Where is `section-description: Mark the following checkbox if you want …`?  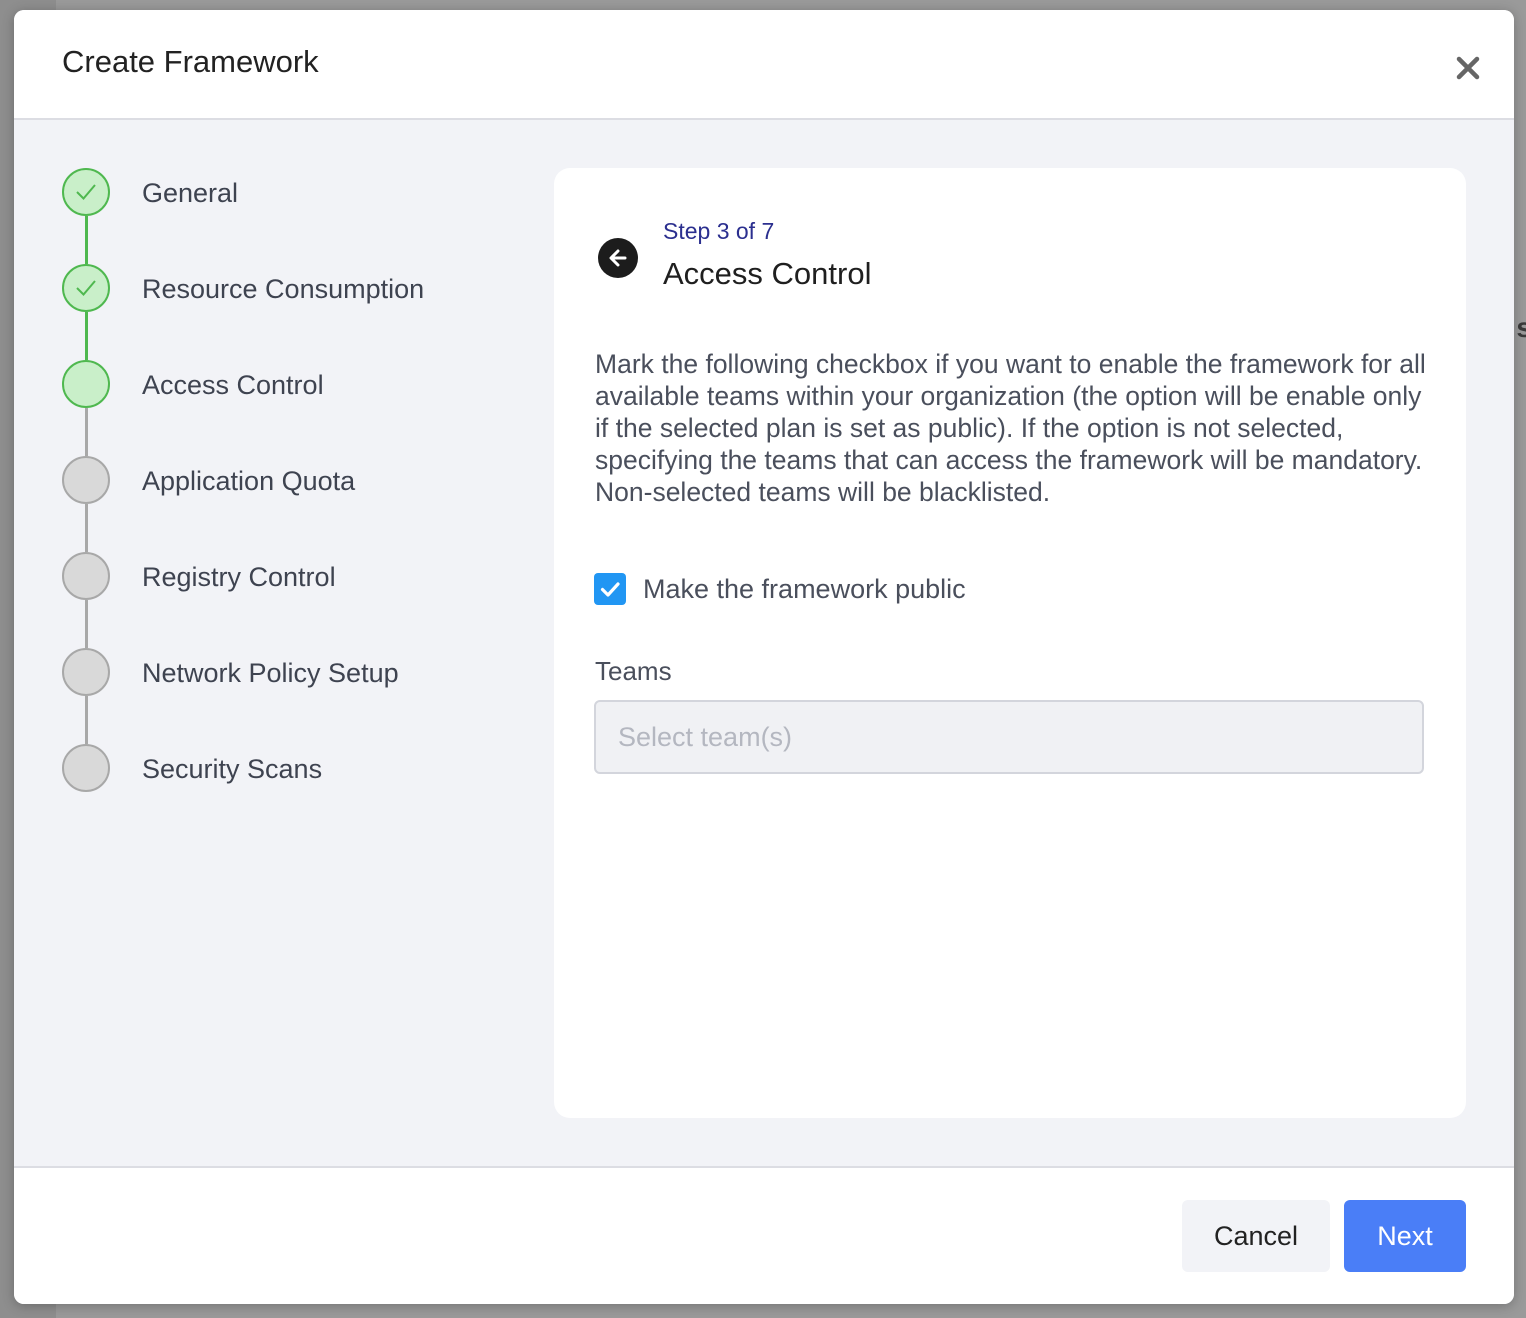
section-description: Mark the following checkbox if you want … is located at coordinates (1010, 428).